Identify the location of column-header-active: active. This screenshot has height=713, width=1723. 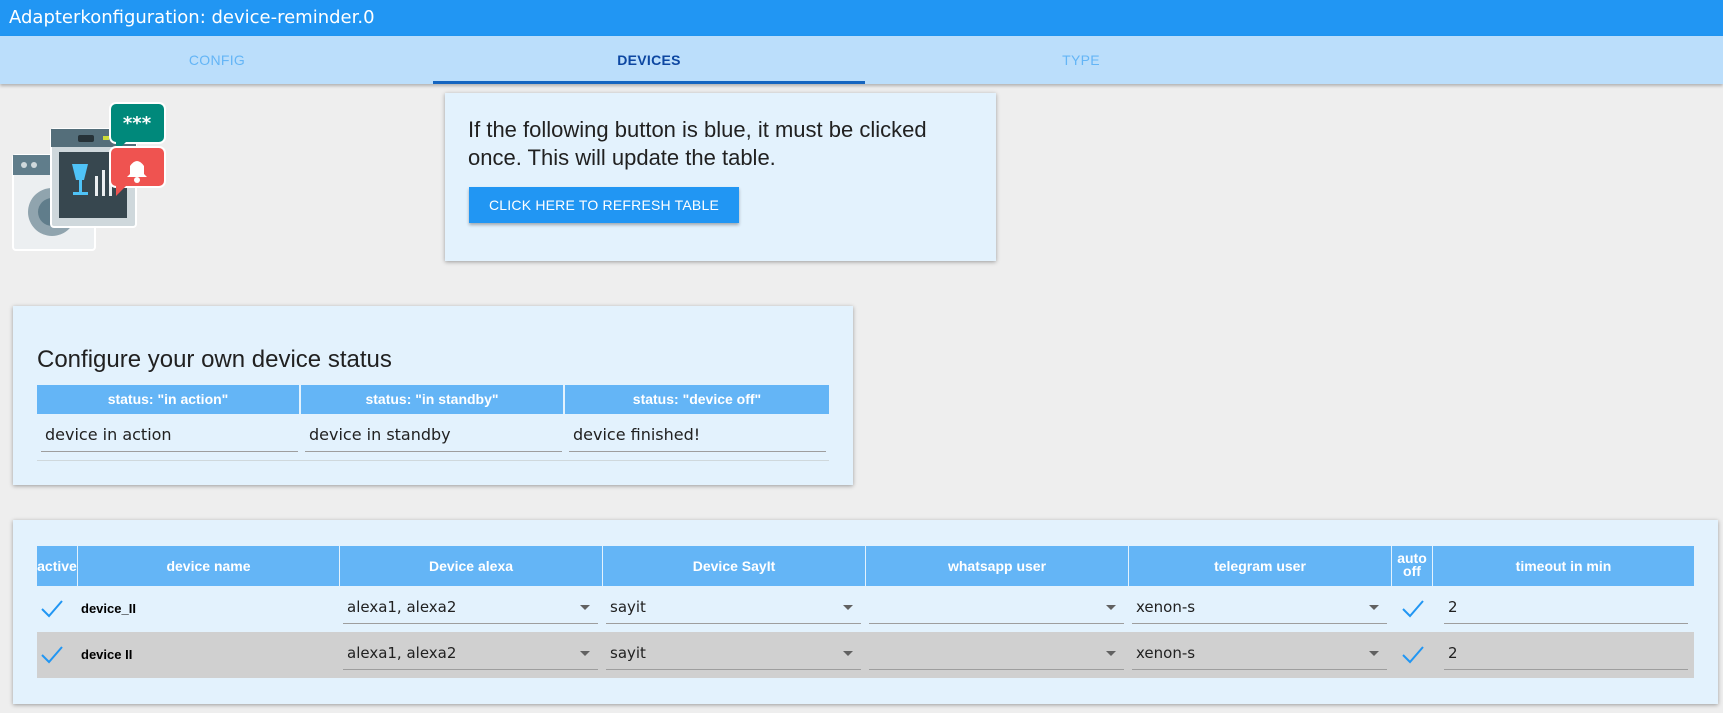
(57, 566).